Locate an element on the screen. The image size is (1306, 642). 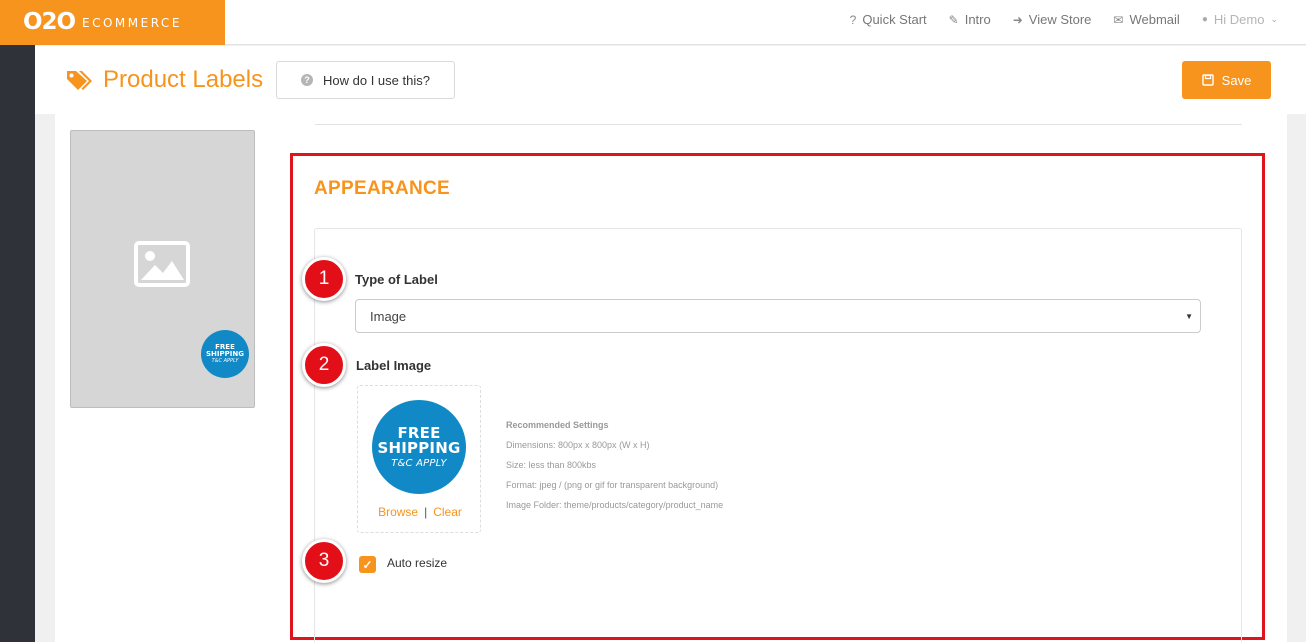
preview-label-badge: FREE SHIPPING T&C APPLY is located at coordinates (225, 354).